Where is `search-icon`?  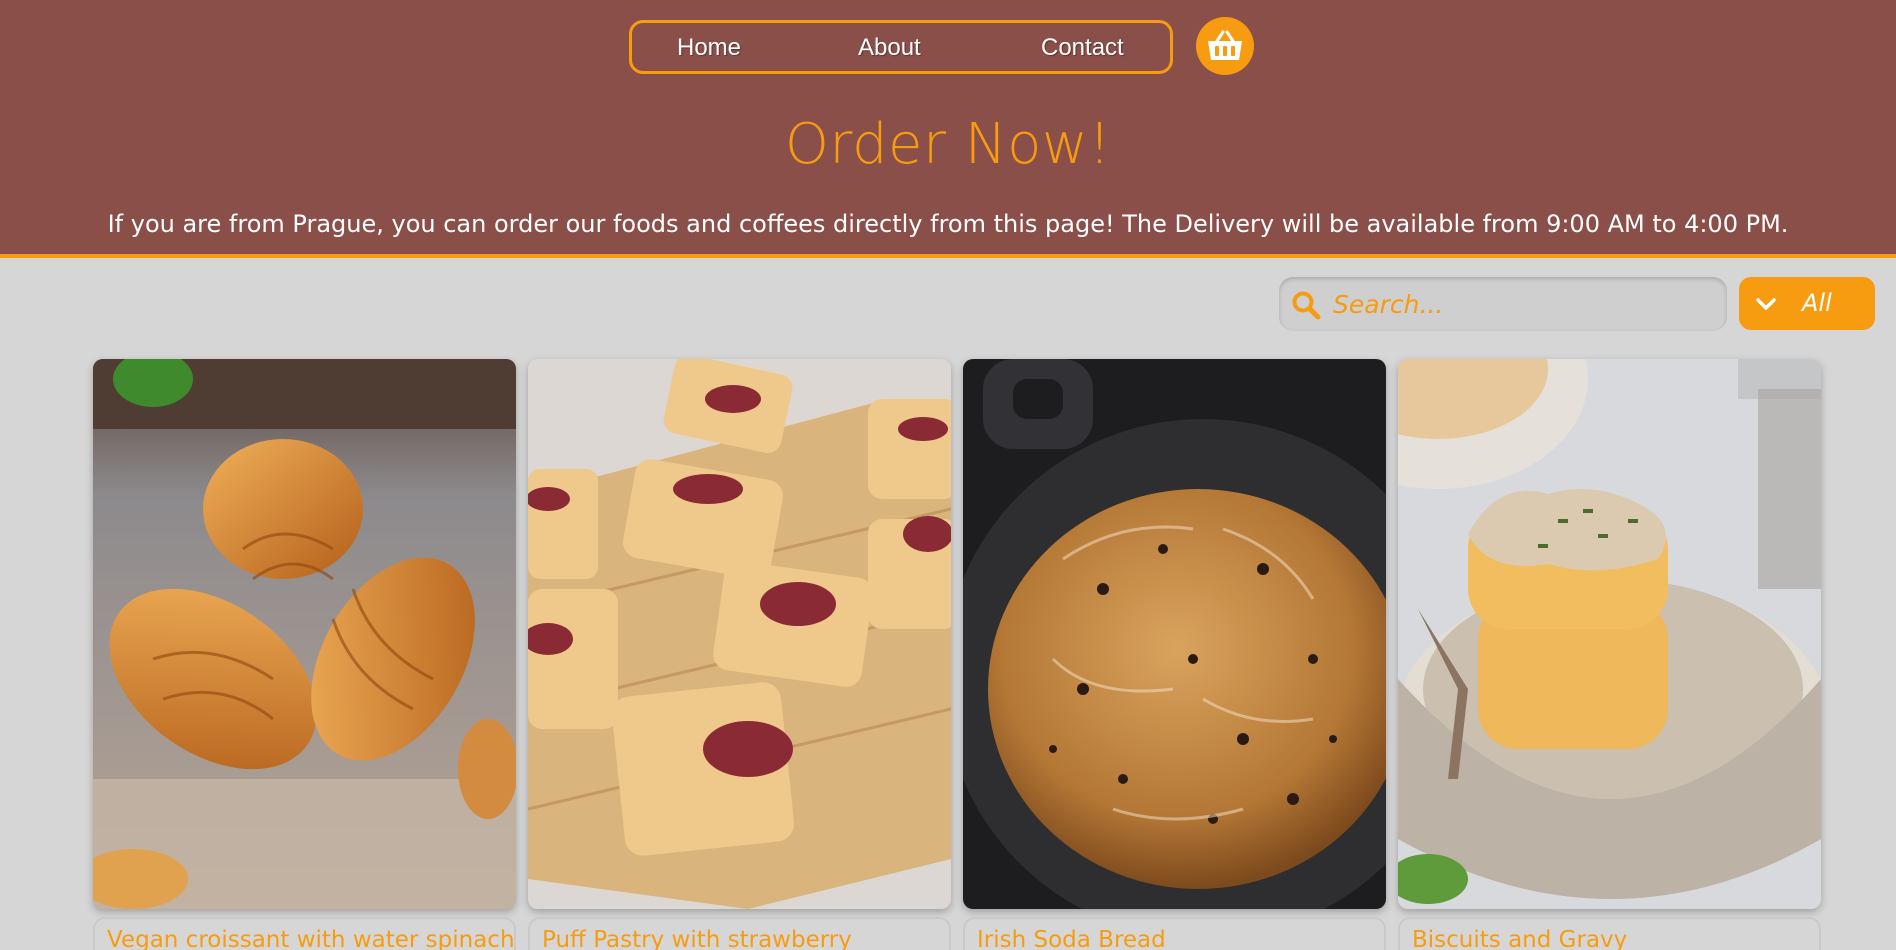 search-icon is located at coordinates (1306, 305).